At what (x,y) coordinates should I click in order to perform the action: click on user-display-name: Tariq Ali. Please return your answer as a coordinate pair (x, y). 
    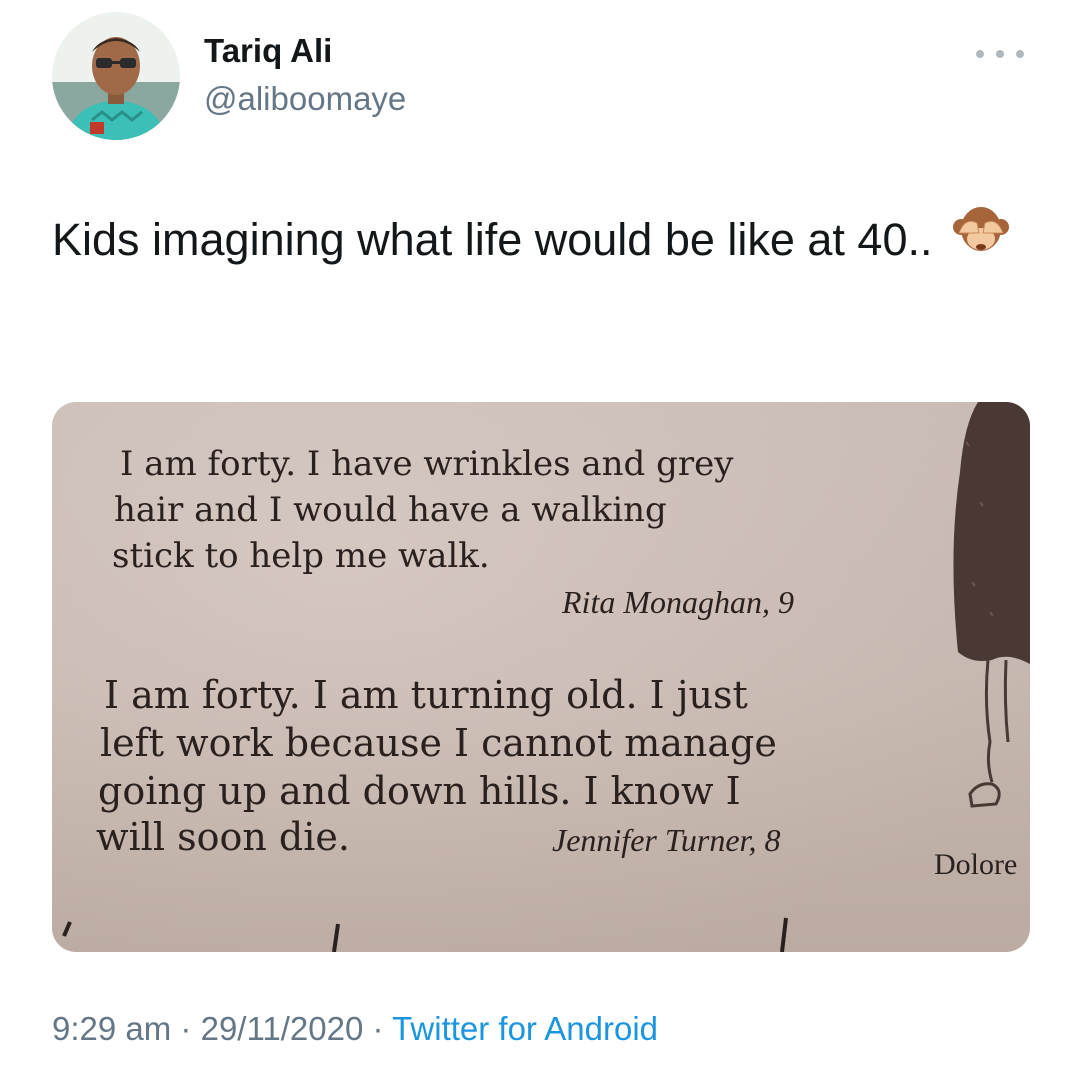
    Looking at the image, I should click on (268, 51).